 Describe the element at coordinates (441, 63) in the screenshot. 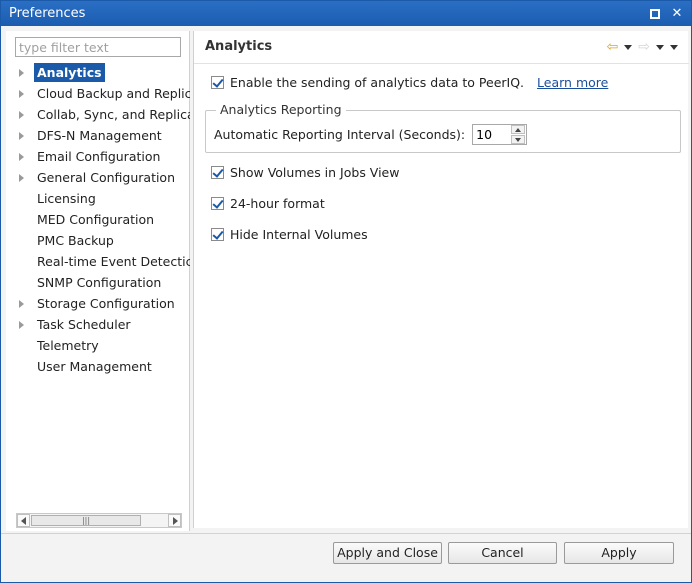

I see `header-divider` at that location.